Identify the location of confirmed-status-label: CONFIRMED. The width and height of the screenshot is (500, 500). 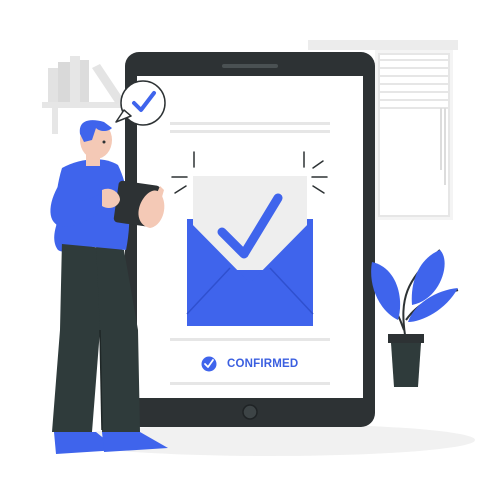
(263, 364).